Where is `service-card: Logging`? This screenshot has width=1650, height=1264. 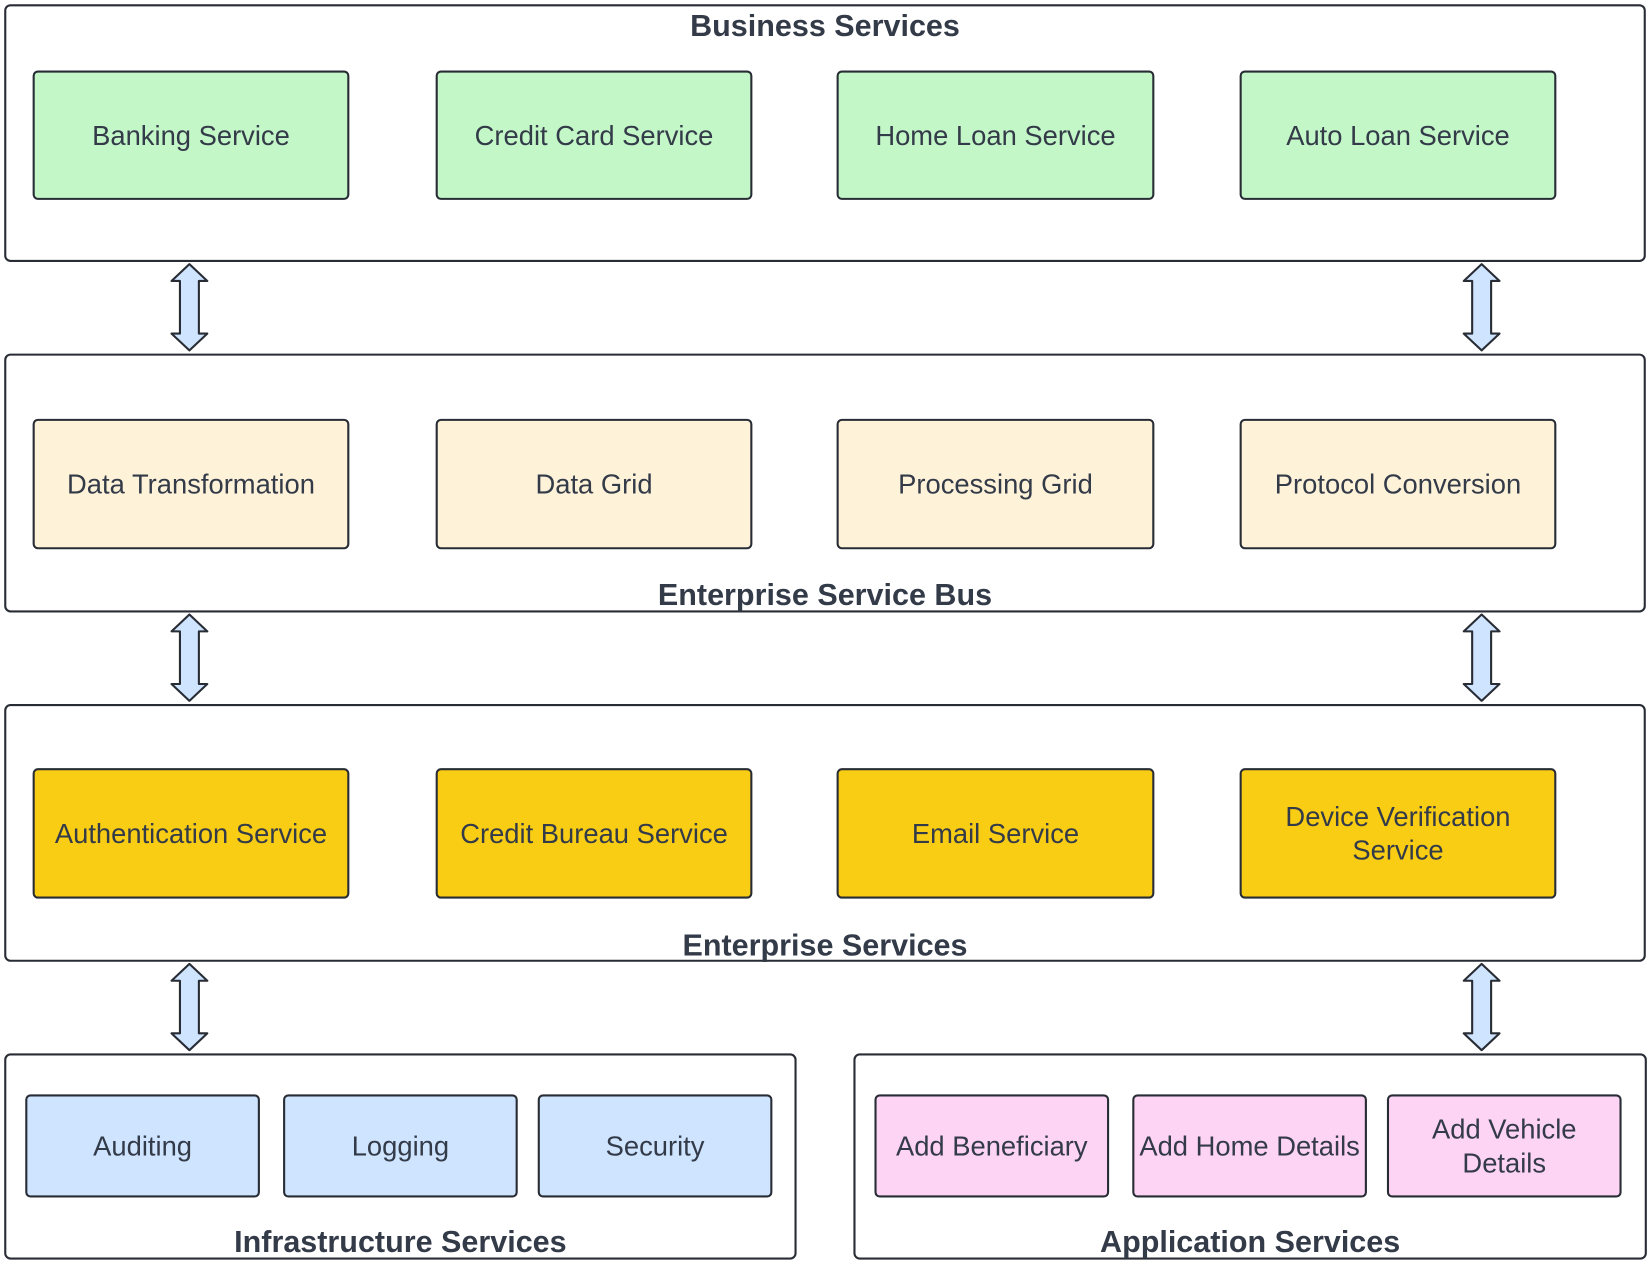
service-card: Logging is located at coordinates (400, 1146).